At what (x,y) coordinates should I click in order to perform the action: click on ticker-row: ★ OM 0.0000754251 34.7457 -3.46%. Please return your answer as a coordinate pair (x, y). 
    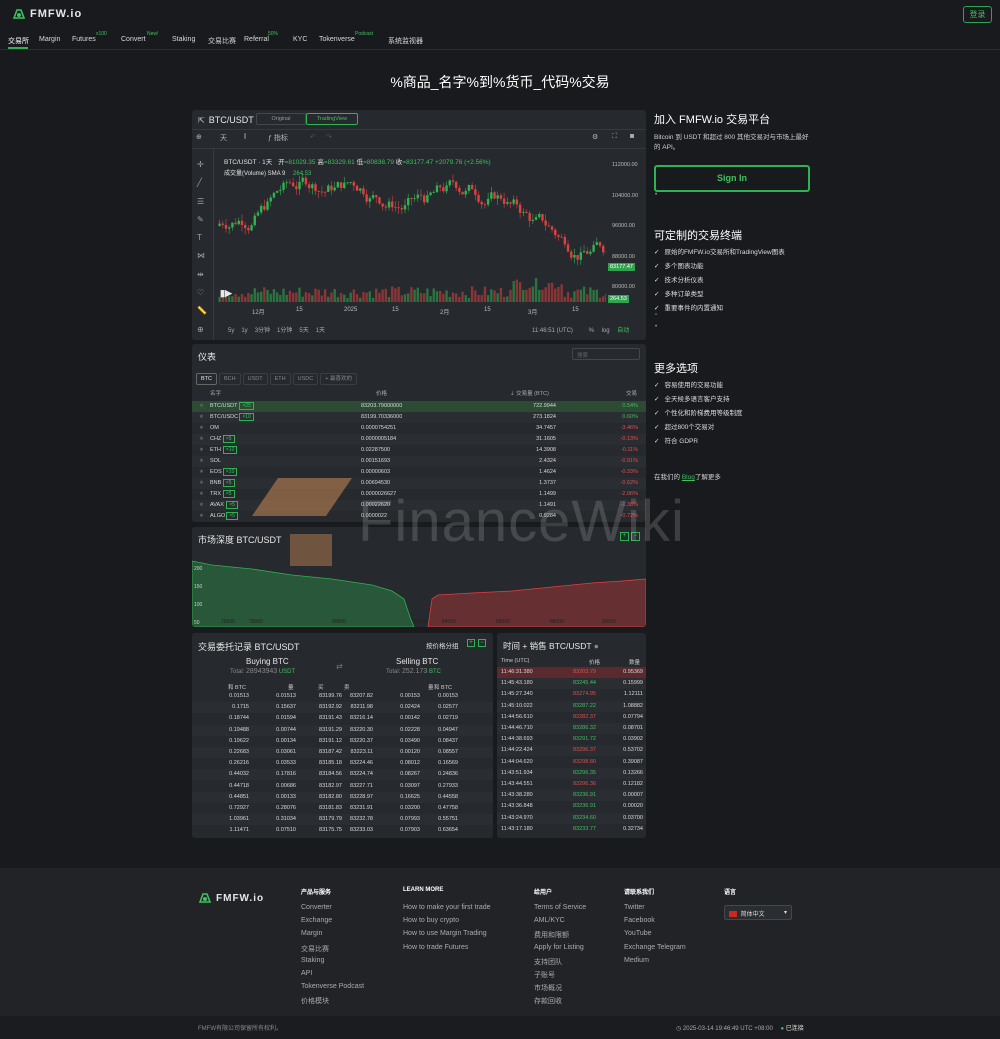
    Looking at the image, I should click on (419, 428).